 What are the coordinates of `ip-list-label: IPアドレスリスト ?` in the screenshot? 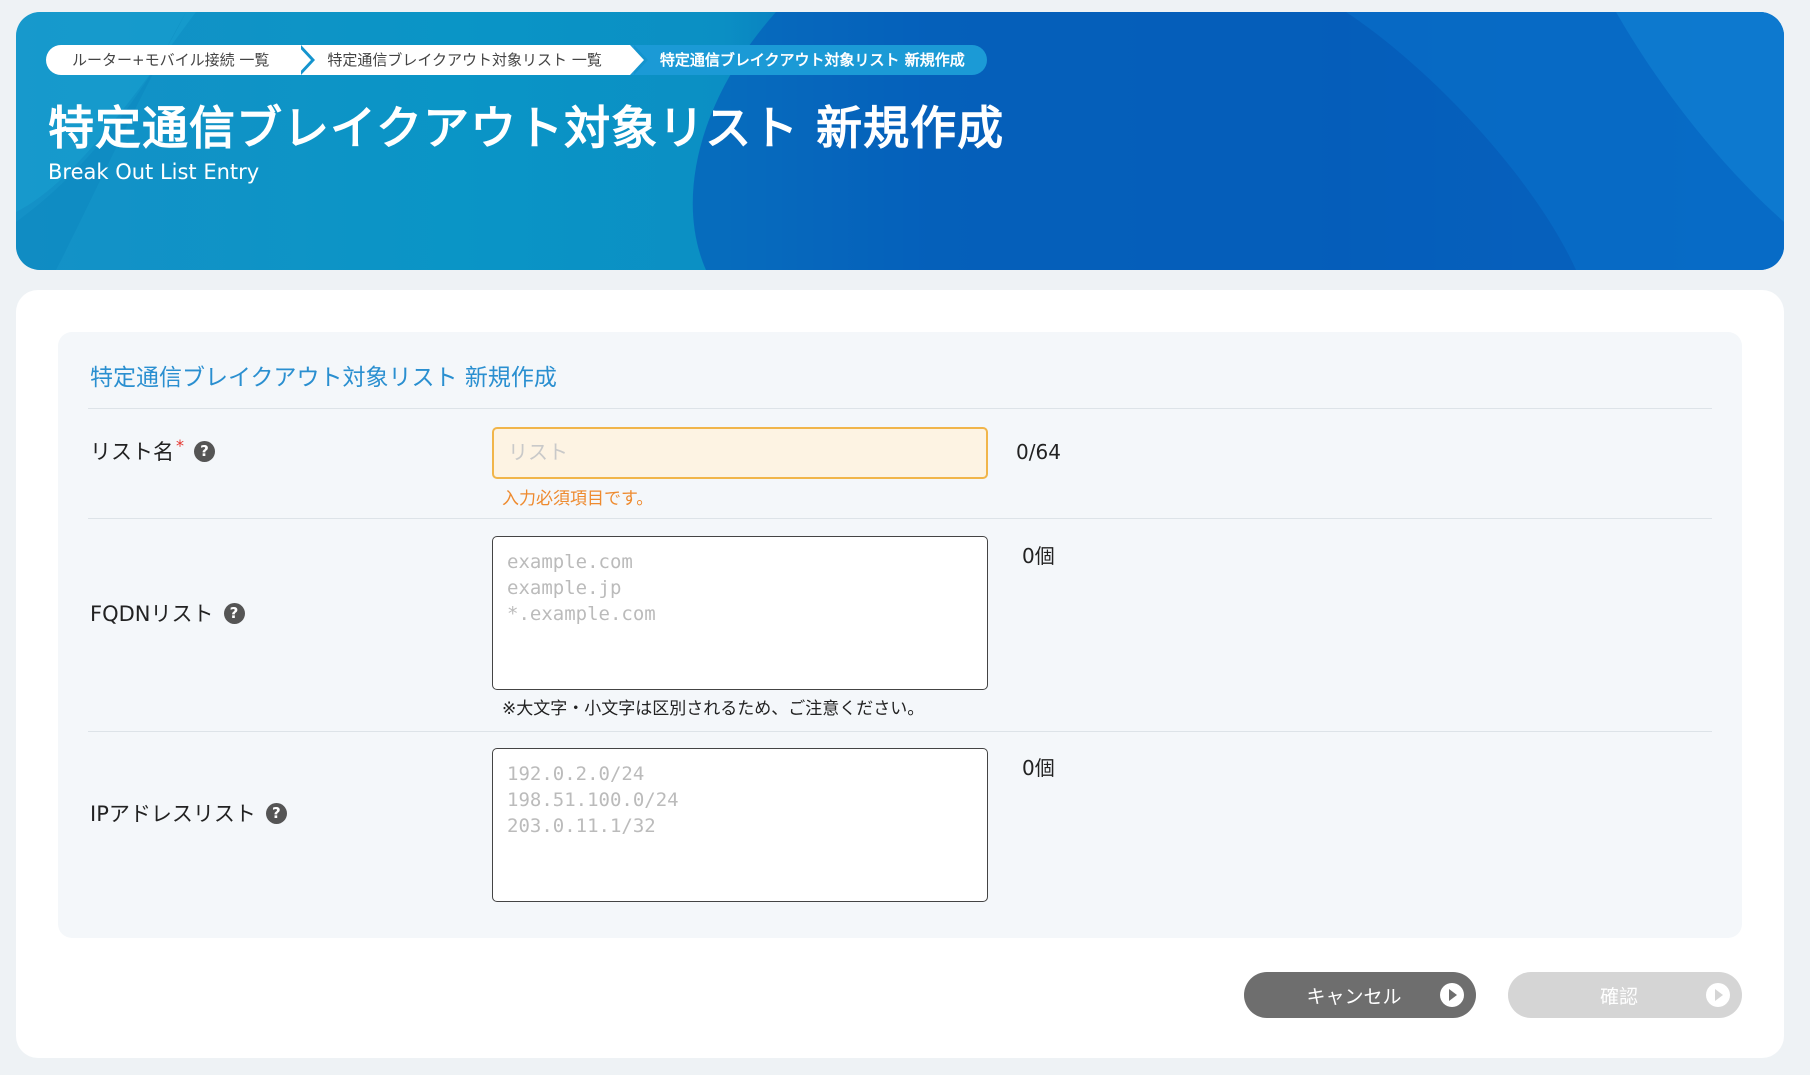 It's located at (188, 813).